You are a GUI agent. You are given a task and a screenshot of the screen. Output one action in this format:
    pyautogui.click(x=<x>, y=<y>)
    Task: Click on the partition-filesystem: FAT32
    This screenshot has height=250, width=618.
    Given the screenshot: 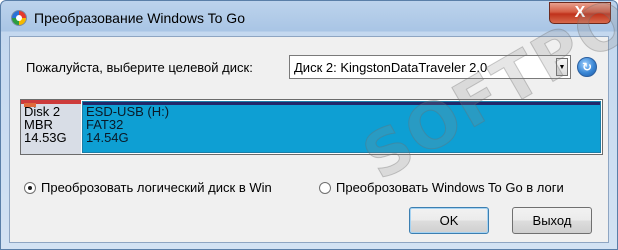 What is the action you would take?
    pyautogui.click(x=105, y=124)
    